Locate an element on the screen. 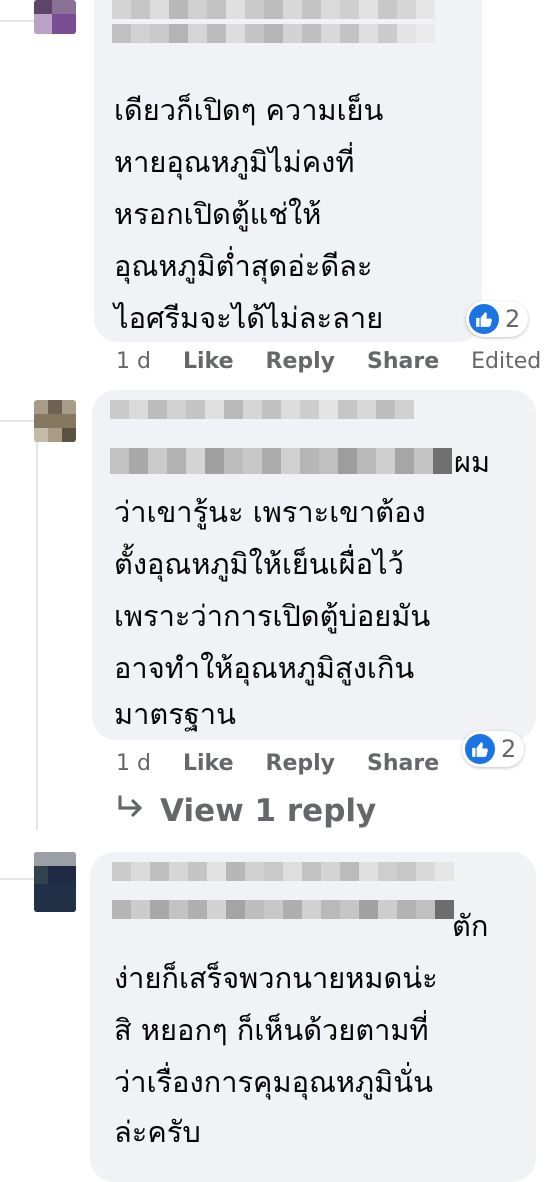  comment-line: ว่าเขารู้นะ เพราะเขาต้อง is located at coordinates (270, 512).